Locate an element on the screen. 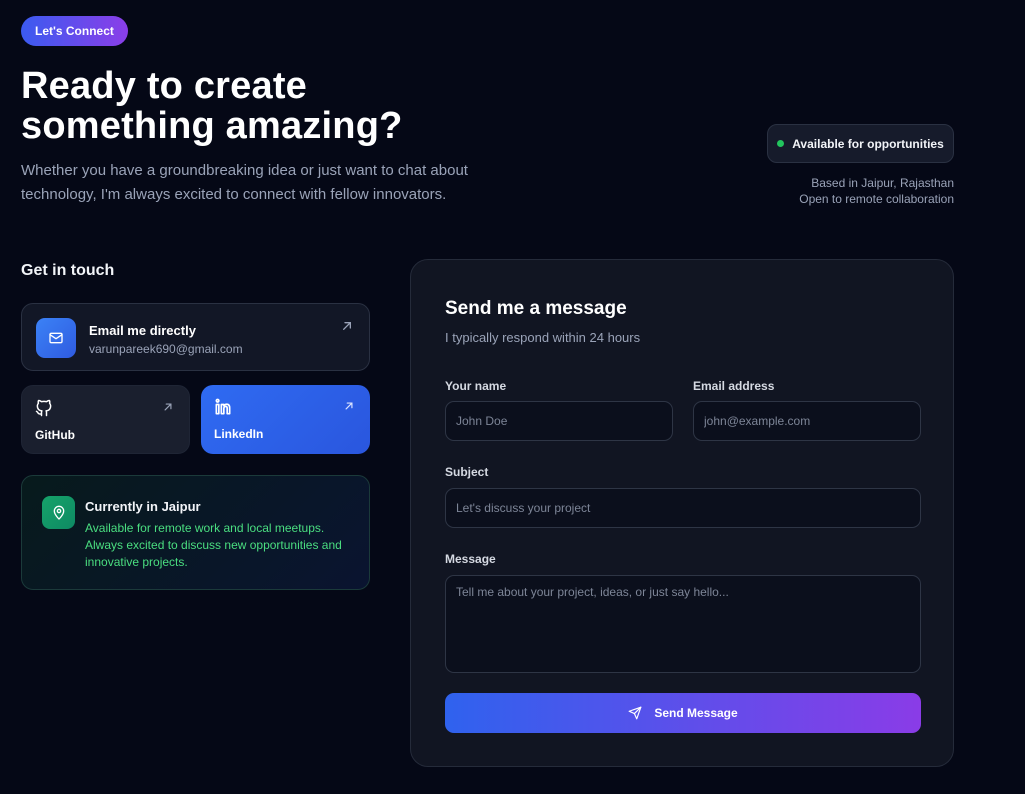 The image size is (1025, 794). message-textarea is located at coordinates (683, 624).